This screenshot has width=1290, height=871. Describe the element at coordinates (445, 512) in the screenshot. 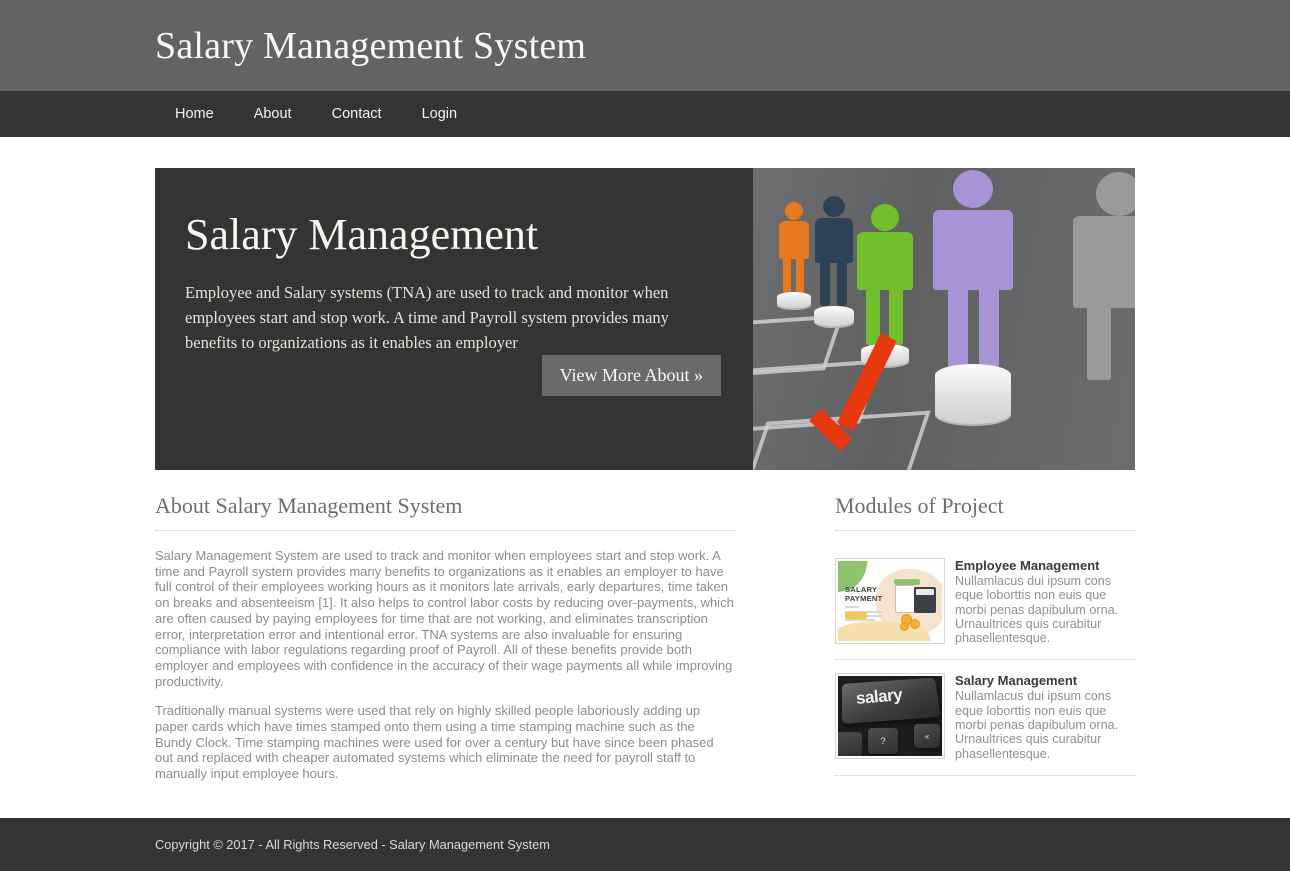

I see `about-heading: About Salary Management System` at that location.